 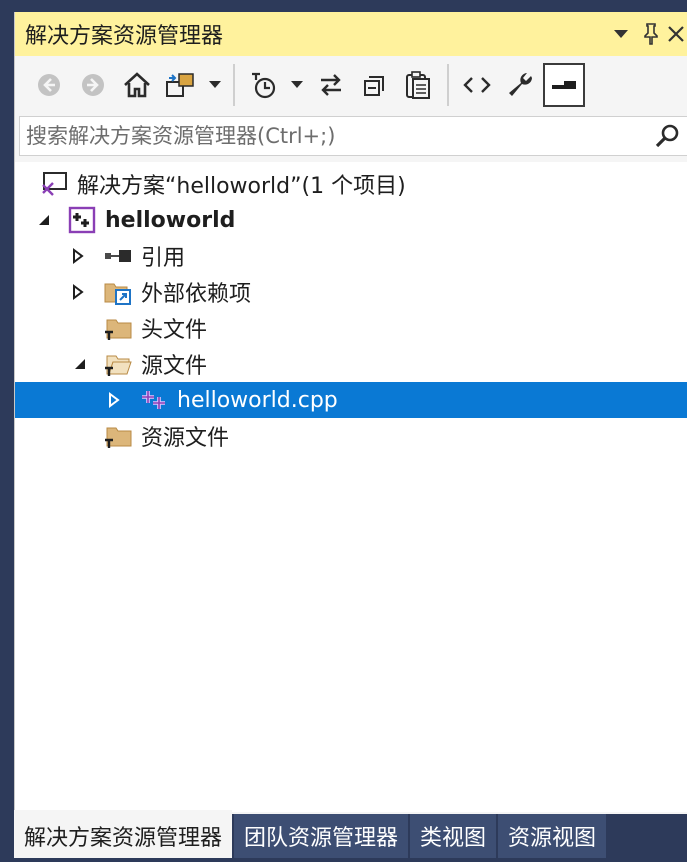 What do you see at coordinates (123, 834) in the screenshot?
I see `tab-solution-explorer: 解决方案资源管理器` at bounding box center [123, 834].